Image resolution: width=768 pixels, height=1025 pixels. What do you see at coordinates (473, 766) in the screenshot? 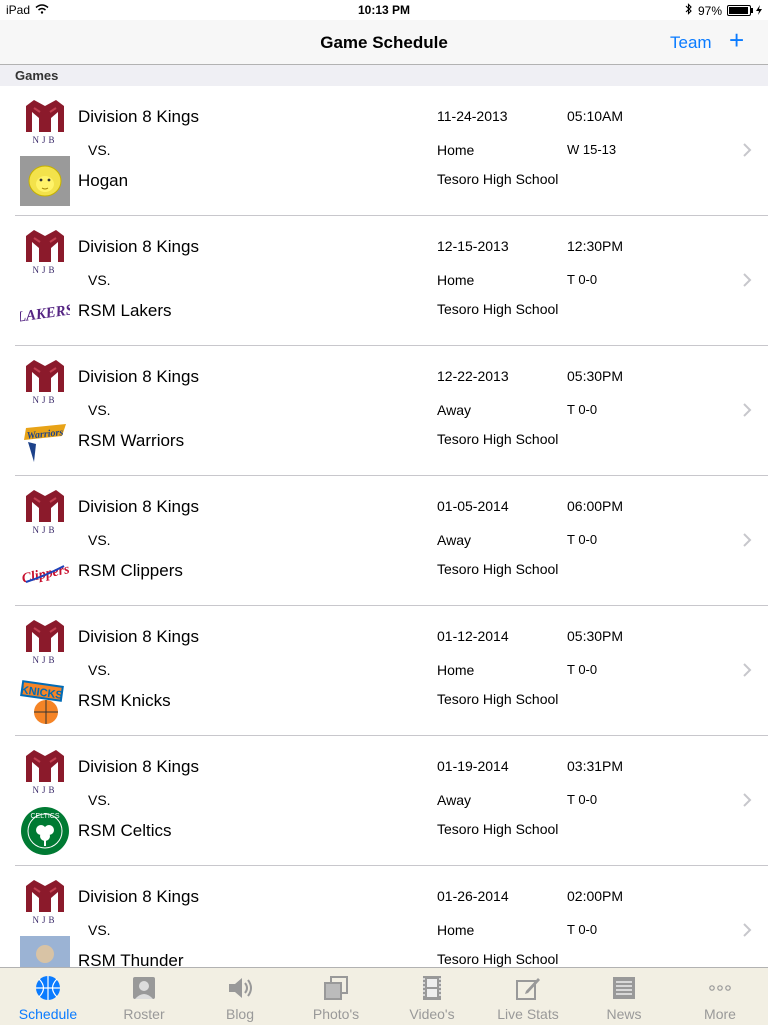
I see `game-date: 01-19-2014` at bounding box center [473, 766].